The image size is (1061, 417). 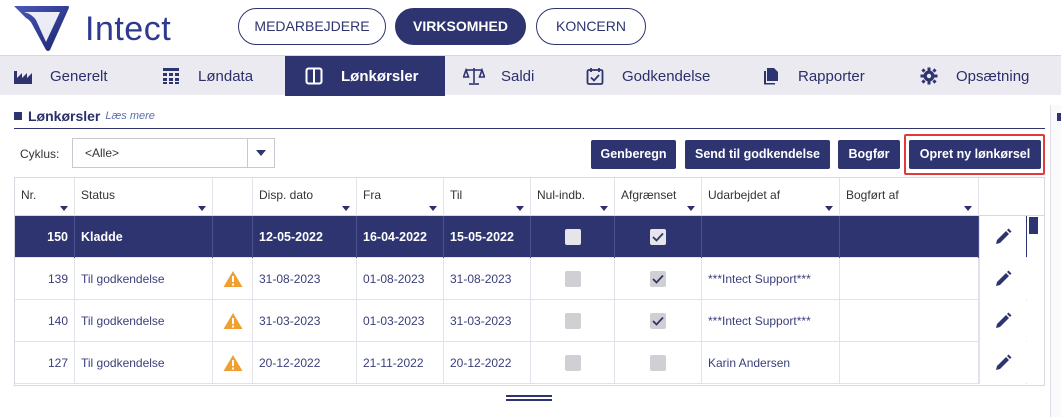 I want to click on nav-item-saldi: Saldi, so click(x=518, y=76).